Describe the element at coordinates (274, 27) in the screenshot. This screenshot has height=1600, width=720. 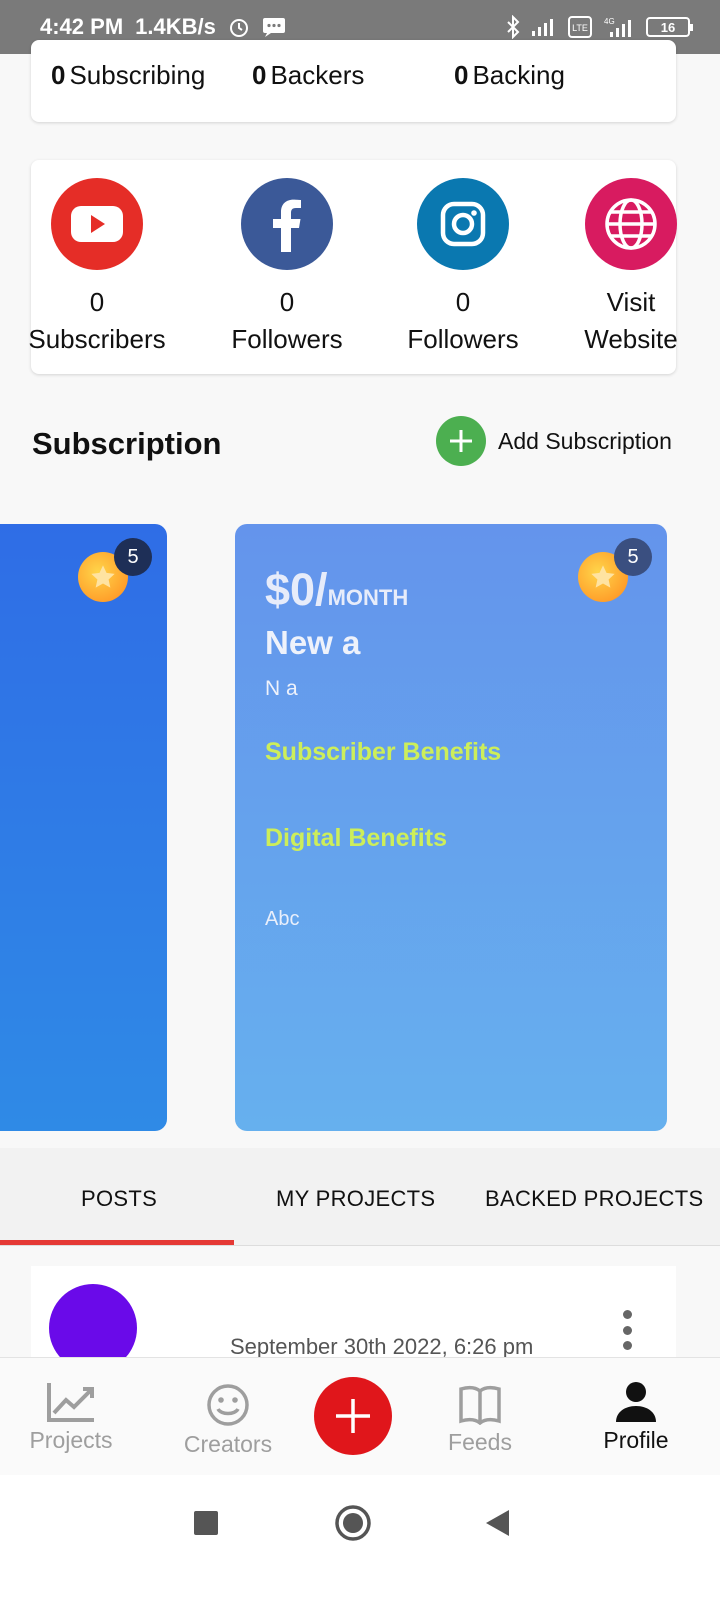
I see `message-icon` at that location.